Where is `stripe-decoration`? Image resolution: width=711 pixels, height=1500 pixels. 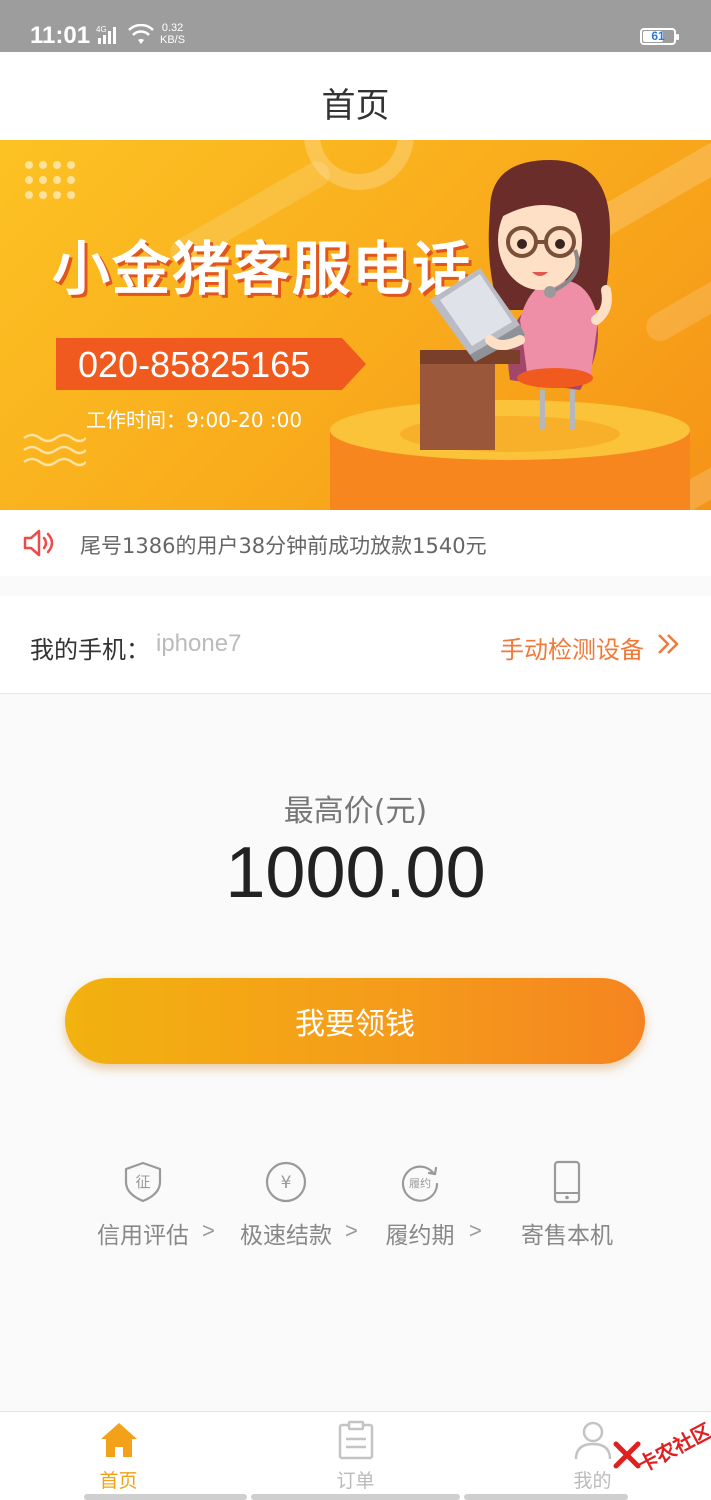 stripe-decoration is located at coordinates (676, 304).